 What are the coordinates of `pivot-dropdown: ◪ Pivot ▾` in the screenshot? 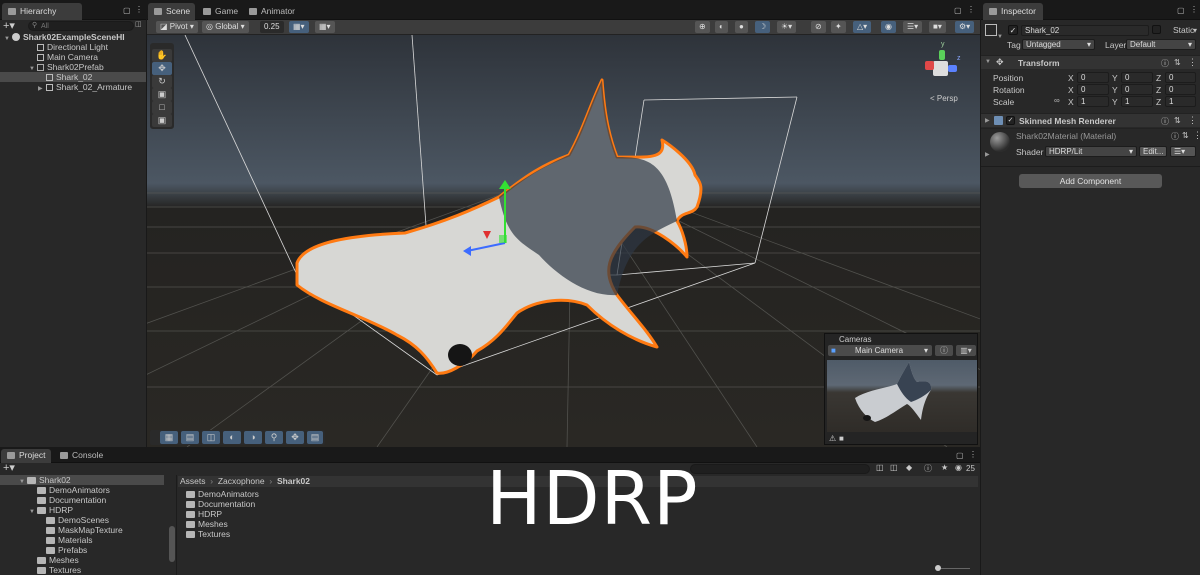 It's located at (177, 27).